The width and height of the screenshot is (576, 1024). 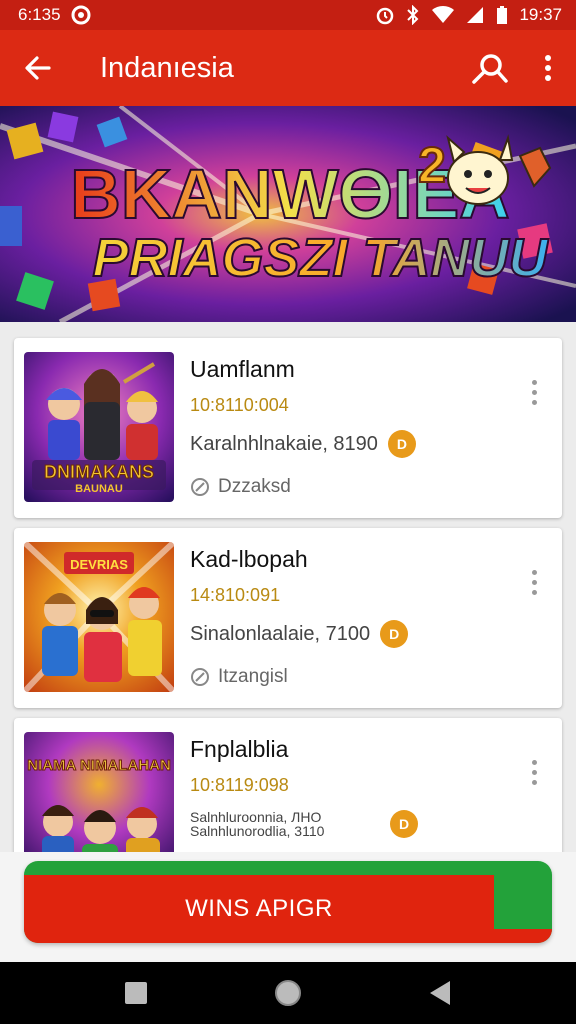 What do you see at coordinates (321, 258) in the screenshot?
I see `banner-subheadline: PRIAGSZI TANUU` at bounding box center [321, 258].